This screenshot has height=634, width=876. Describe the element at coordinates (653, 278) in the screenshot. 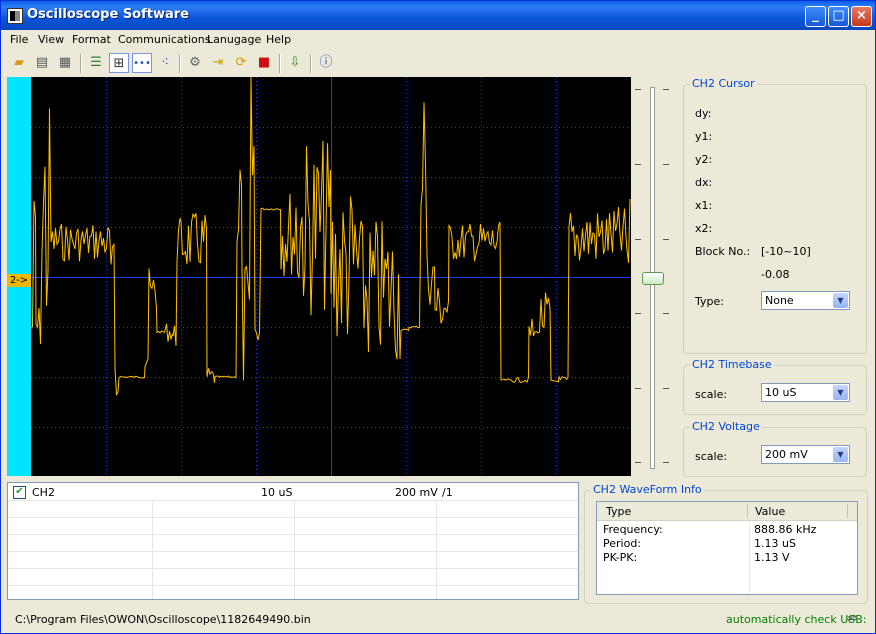

I see `vertical-position-slider` at that location.